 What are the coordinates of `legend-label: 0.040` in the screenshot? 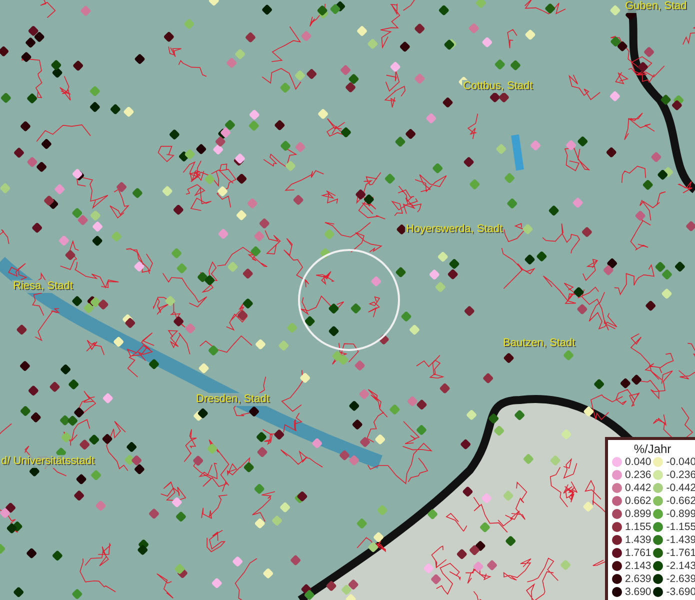 It's located at (638, 462).